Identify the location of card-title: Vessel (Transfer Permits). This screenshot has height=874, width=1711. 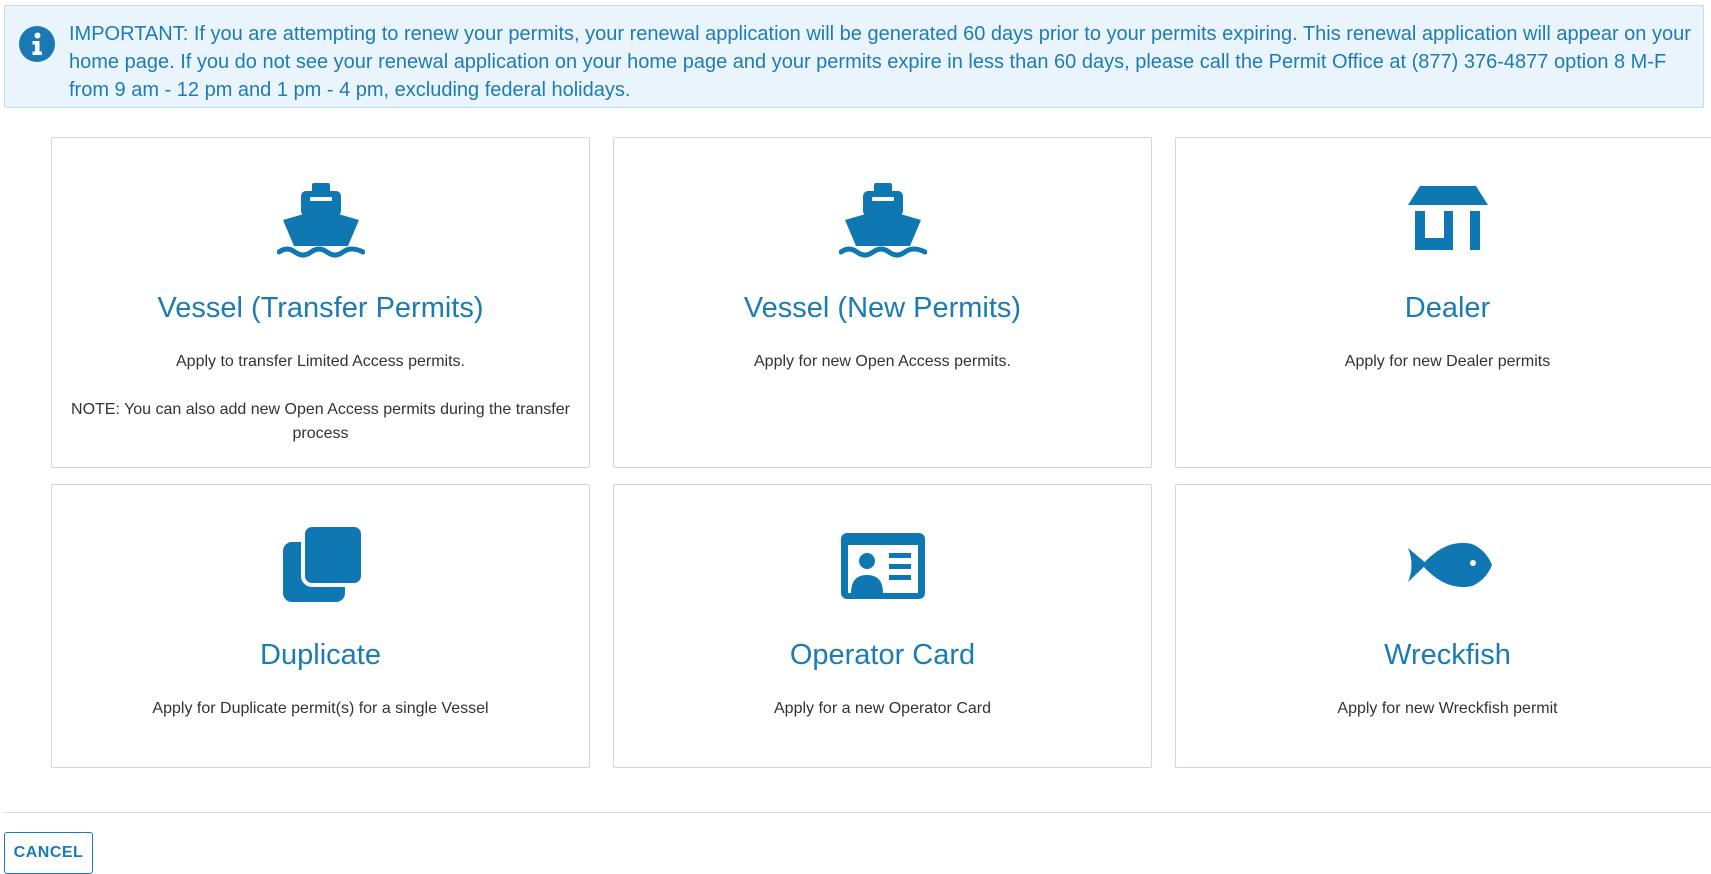
(320, 308).